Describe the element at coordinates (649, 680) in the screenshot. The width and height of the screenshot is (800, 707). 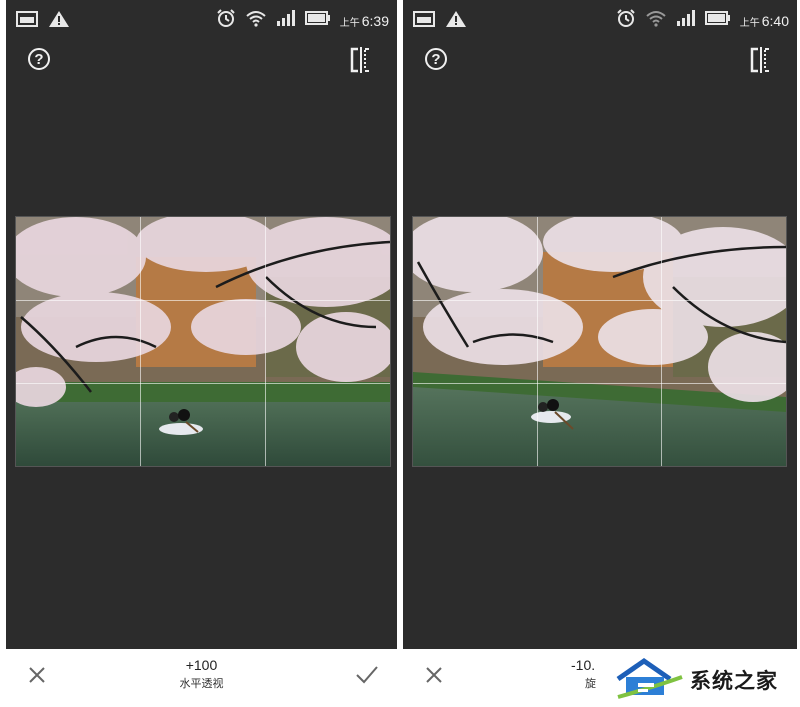
I see `house-logo-icon` at that location.